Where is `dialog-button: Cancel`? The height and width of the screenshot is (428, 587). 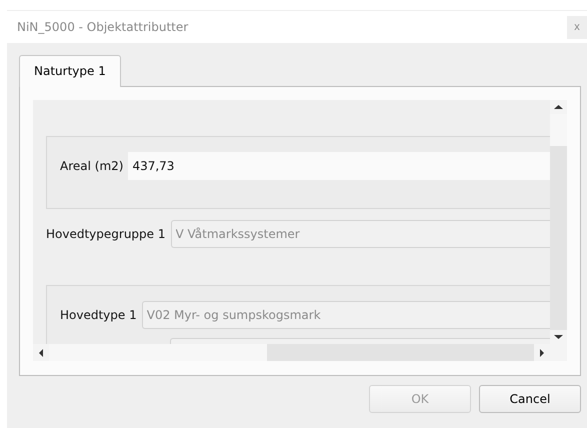 dialog-button: Cancel is located at coordinates (530, 399).